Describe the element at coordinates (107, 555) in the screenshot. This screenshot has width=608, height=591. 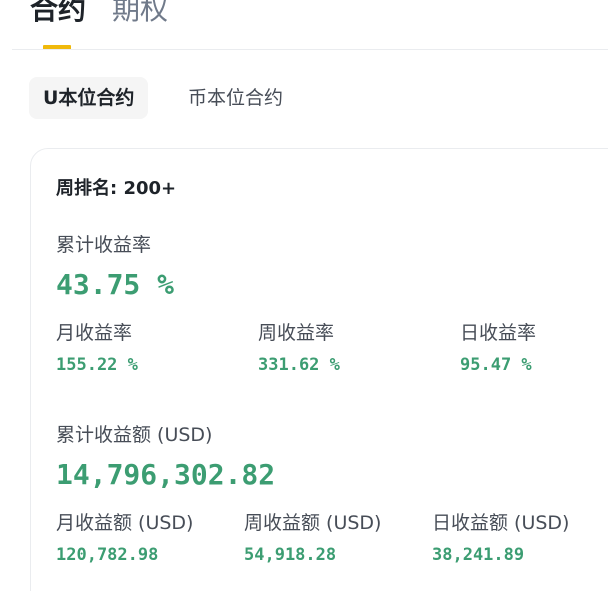
I see `monthly-pnl-value: 120,782.98` at that location.